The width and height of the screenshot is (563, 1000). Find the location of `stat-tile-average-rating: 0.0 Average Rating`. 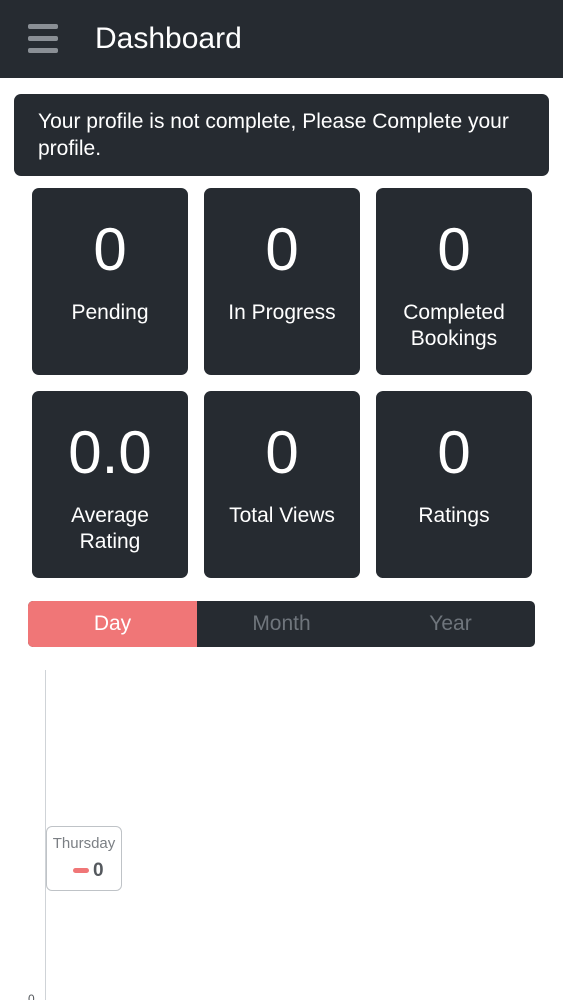

stat-tile-average-rating: 0.0 Average Rating is located at coordinates (110, 484).